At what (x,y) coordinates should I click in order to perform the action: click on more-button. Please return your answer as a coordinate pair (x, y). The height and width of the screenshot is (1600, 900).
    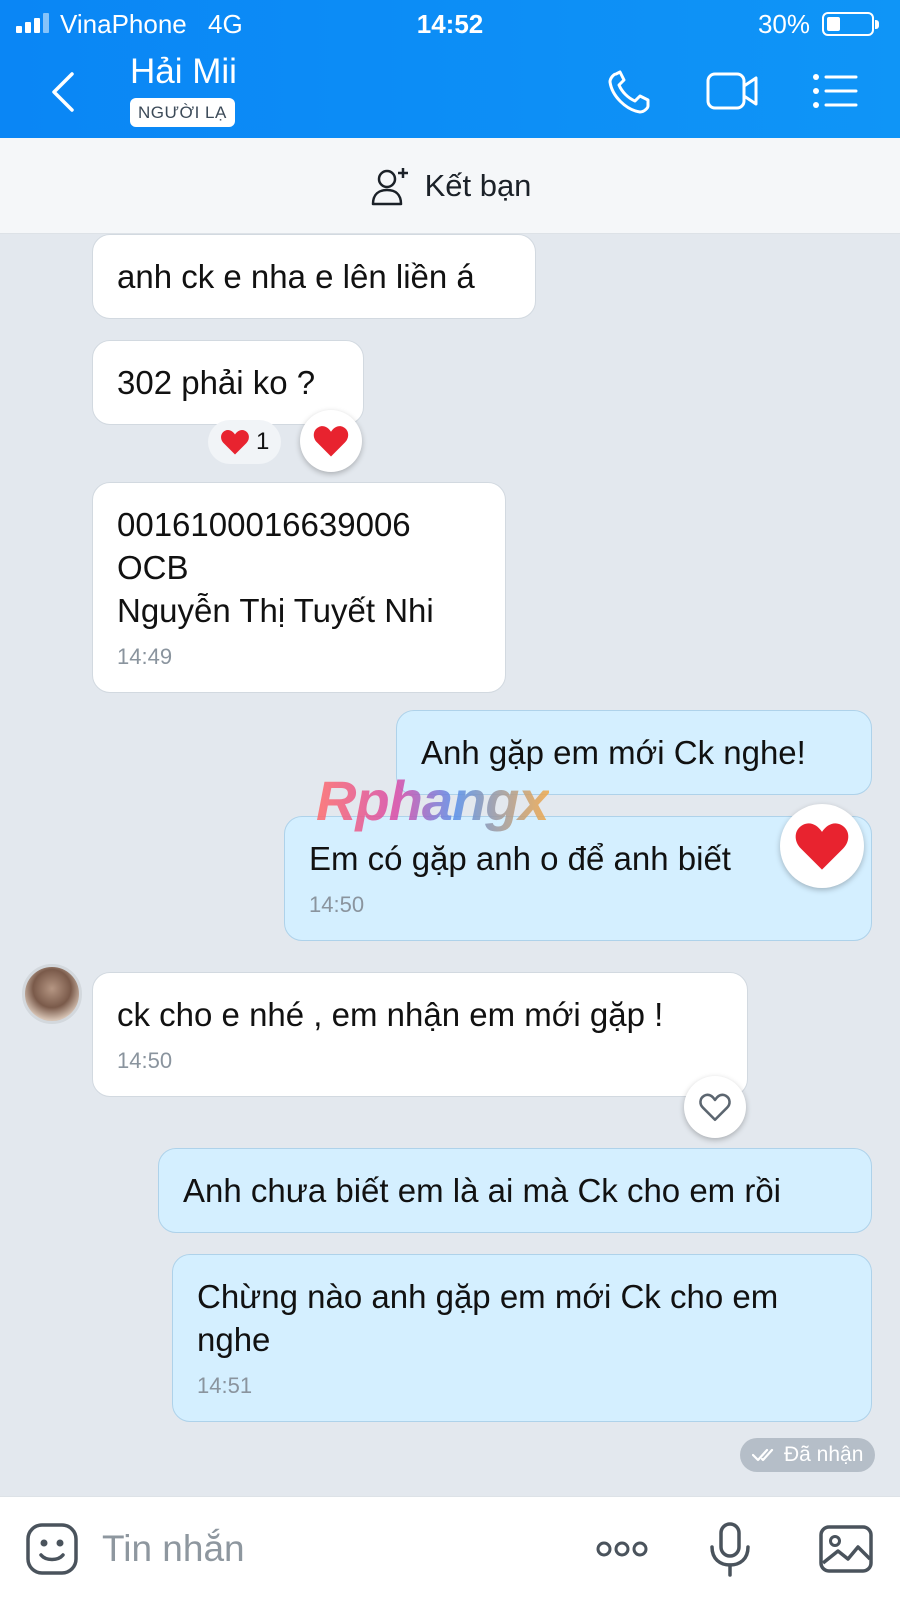
    Looking at the image, I should click on (622, 1549).